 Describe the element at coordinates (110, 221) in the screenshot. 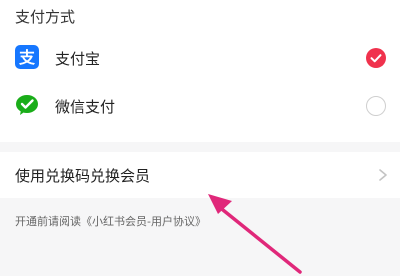

I see `agreement-text: 开通前请阅读《小红书会员-用户协议》` at that location.